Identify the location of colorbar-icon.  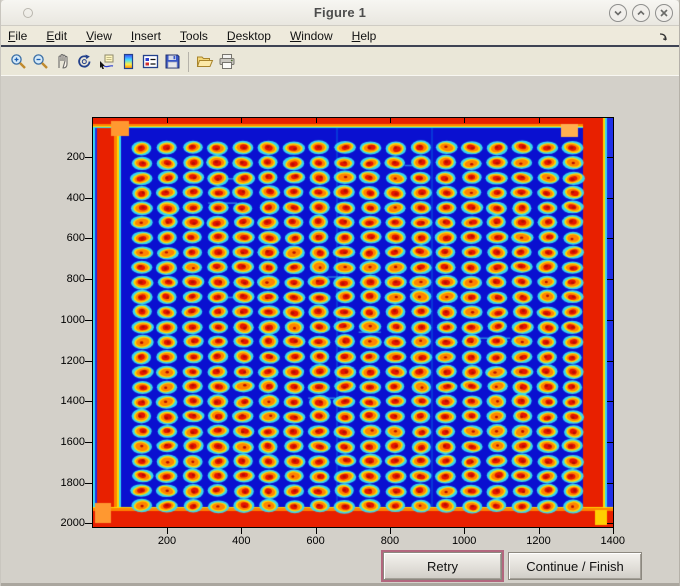
(128, 61).